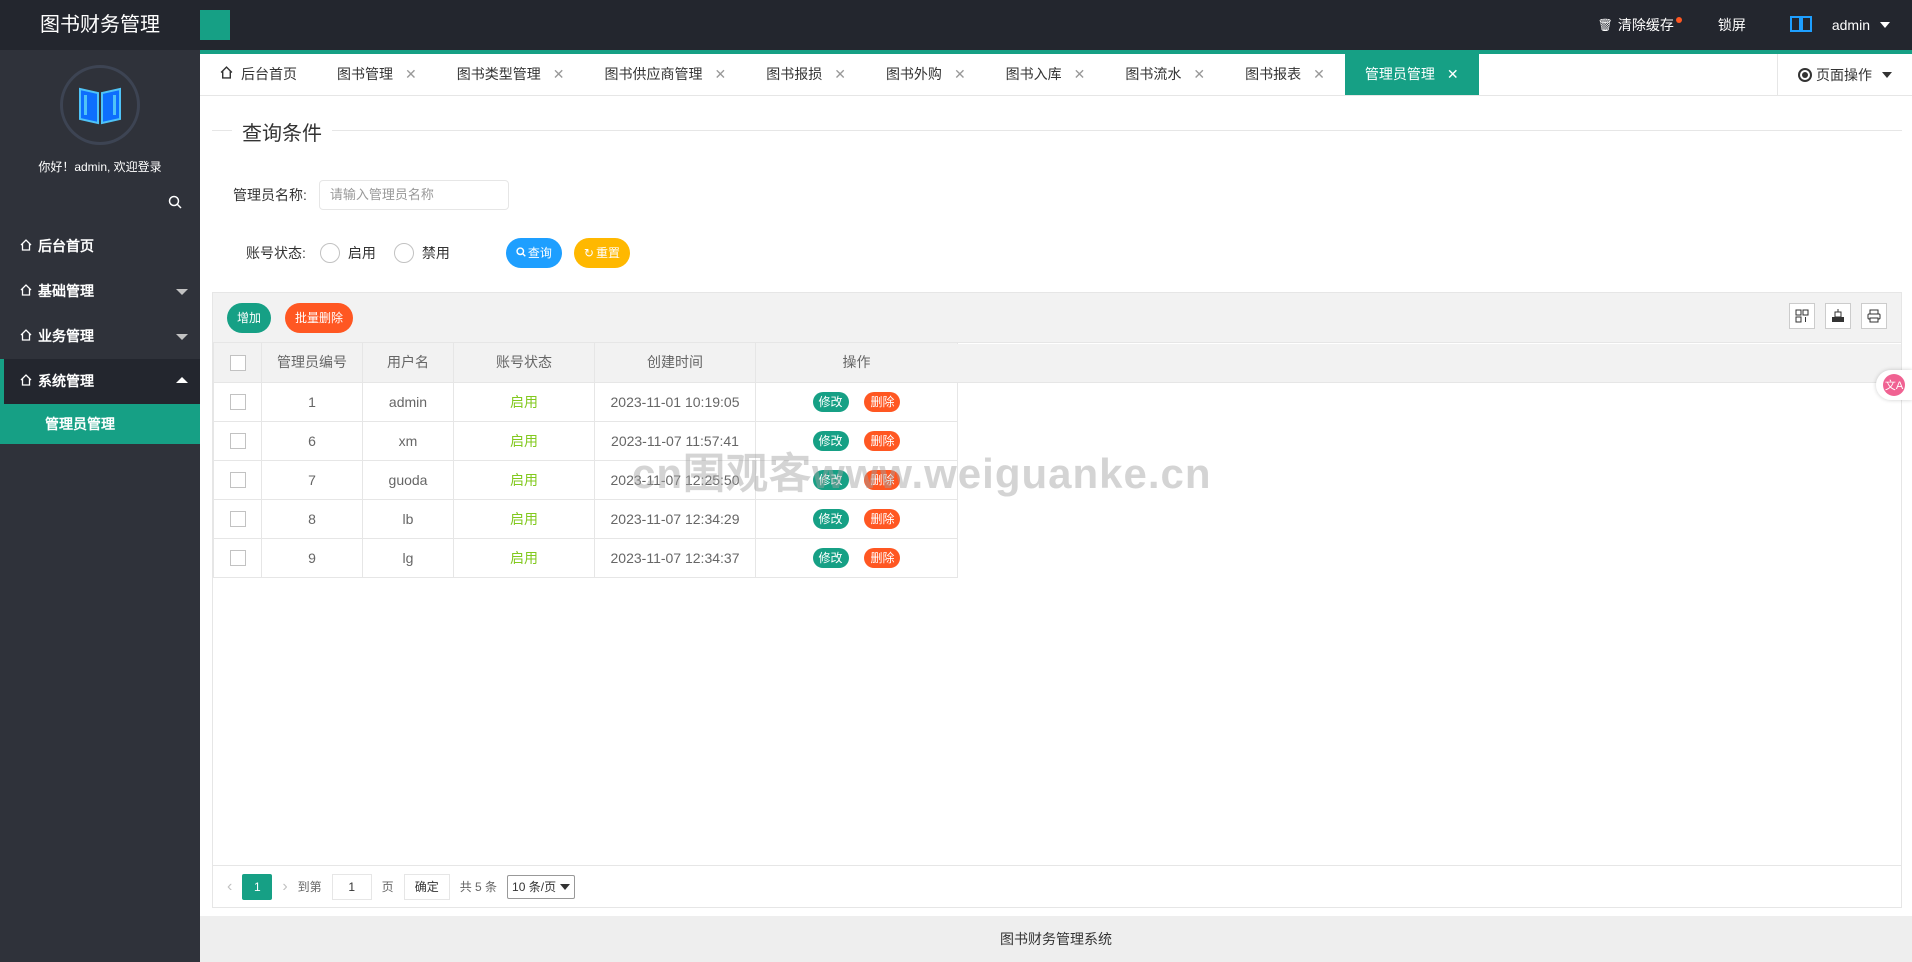 Image resolution: width=1912 pixels, height=962 pixels. Describe the element at coordinates (511, 74) in the screenshot. I see `tab-book-type: 图书类型管理 ✕` at that location.